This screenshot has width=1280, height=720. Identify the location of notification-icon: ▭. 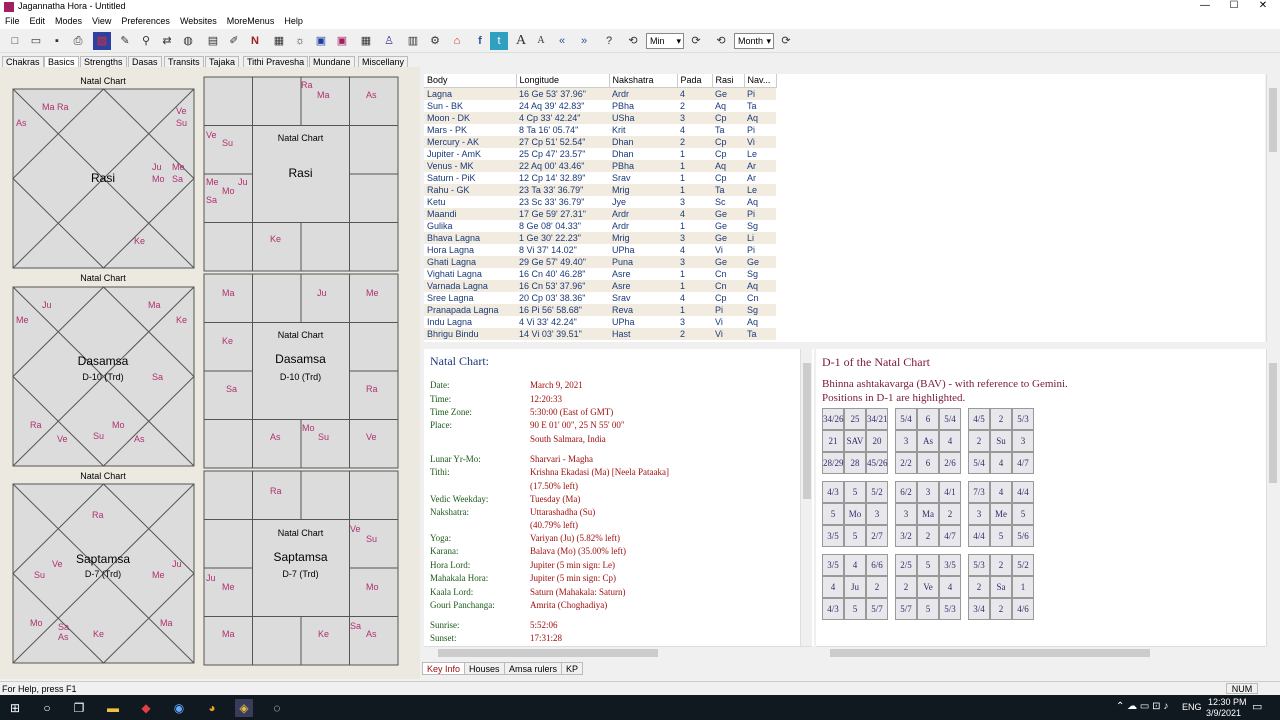
(1257, 706).